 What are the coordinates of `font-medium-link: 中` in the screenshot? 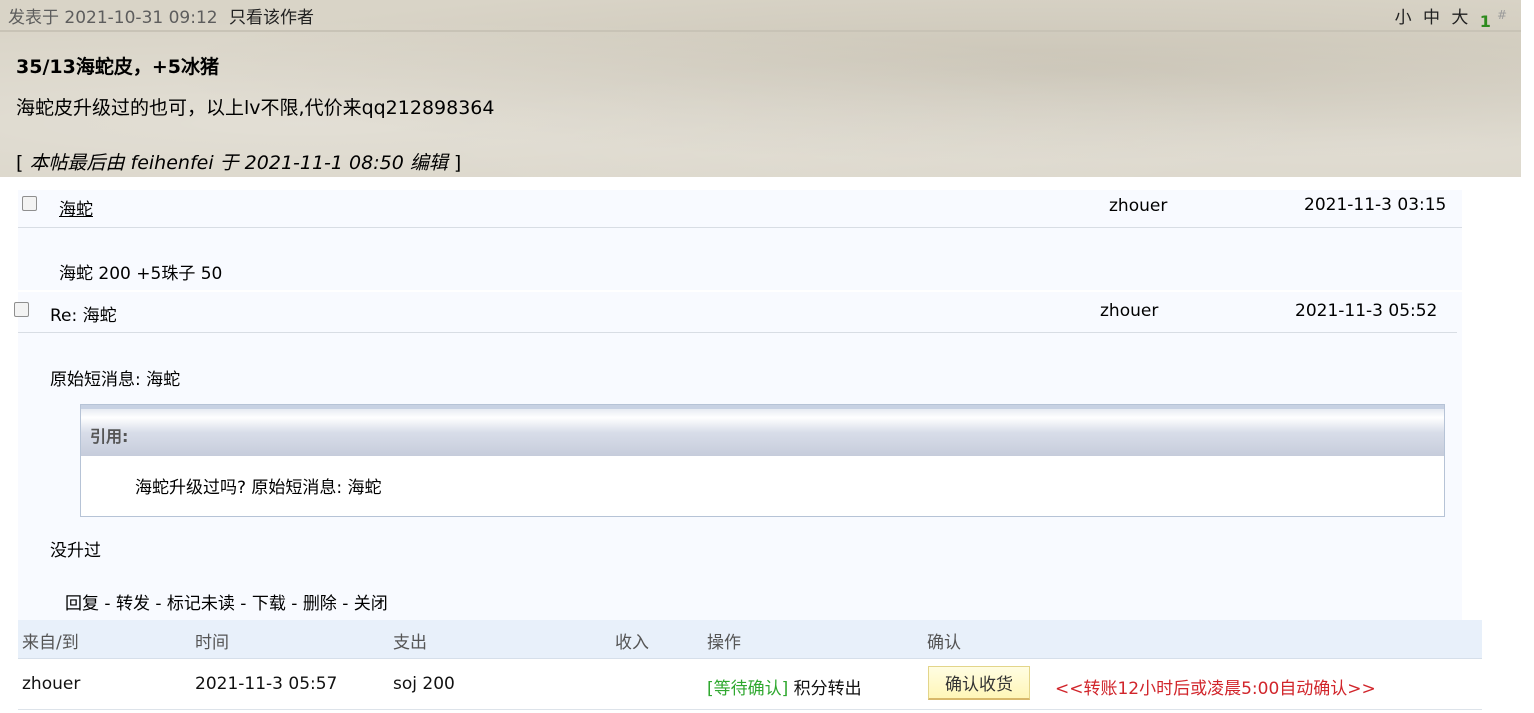 It's located at (1431, 18).